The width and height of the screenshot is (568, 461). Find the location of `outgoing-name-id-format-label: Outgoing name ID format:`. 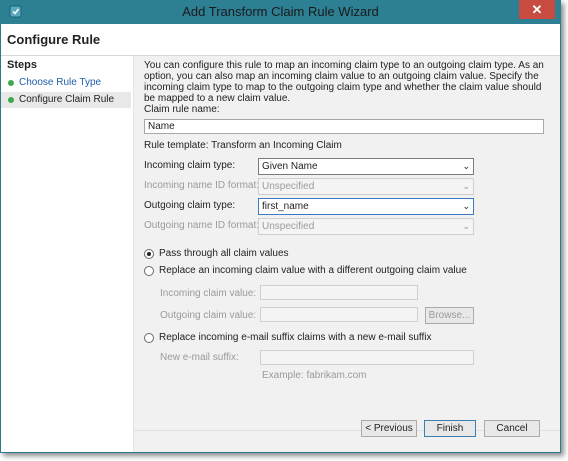

outgoing-name-id-format-label: Outgoing name ID format: is located at coordinates (202, 225).